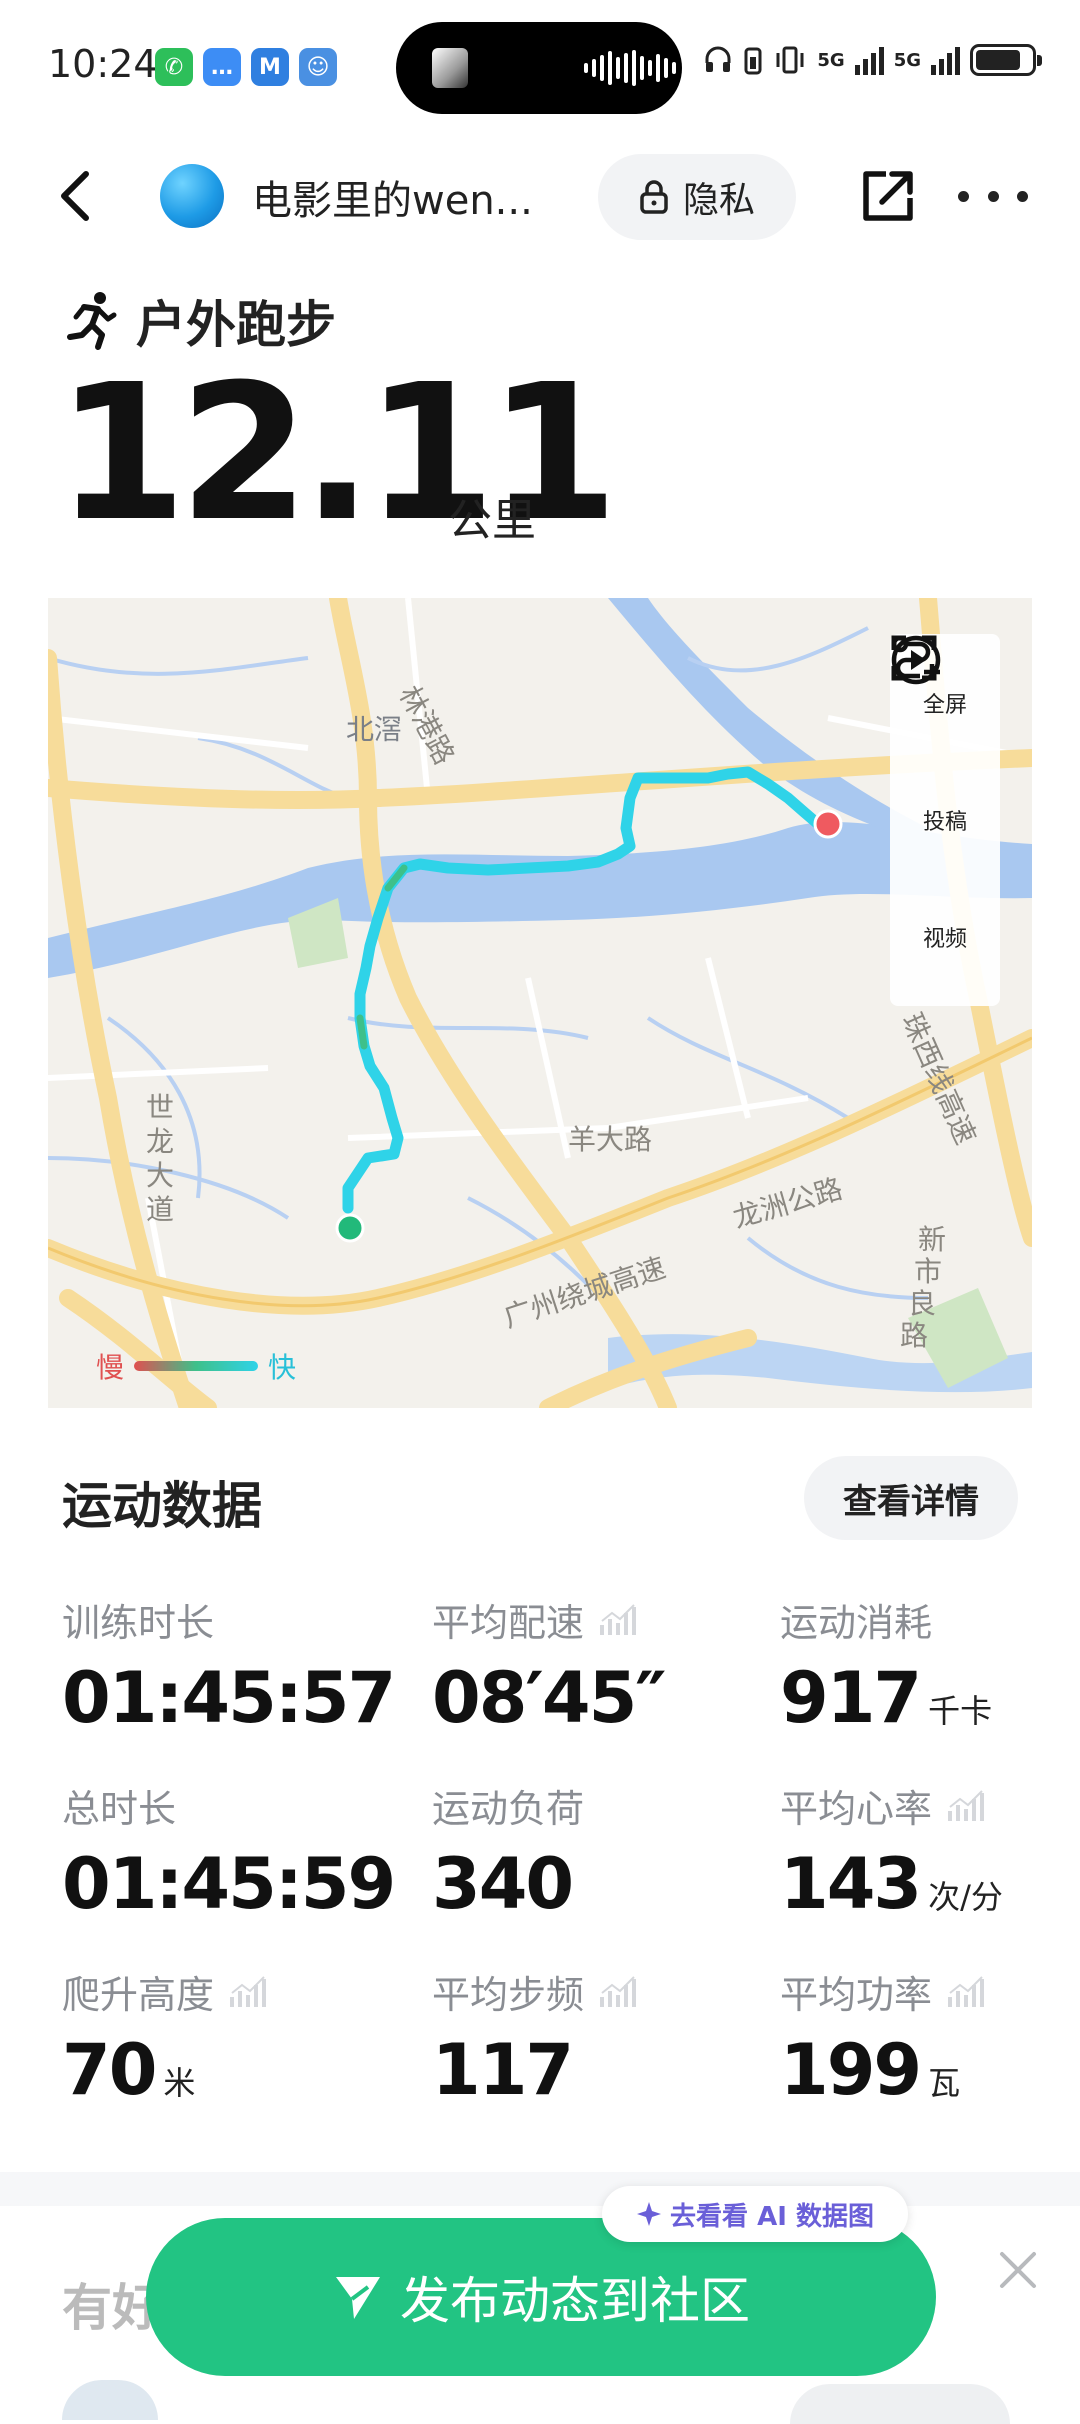 Image resolution: width=1080 pixels, height=2424 pixels. I want to click on stat-training-load: 运动负荷 340, so click(508, 1851).